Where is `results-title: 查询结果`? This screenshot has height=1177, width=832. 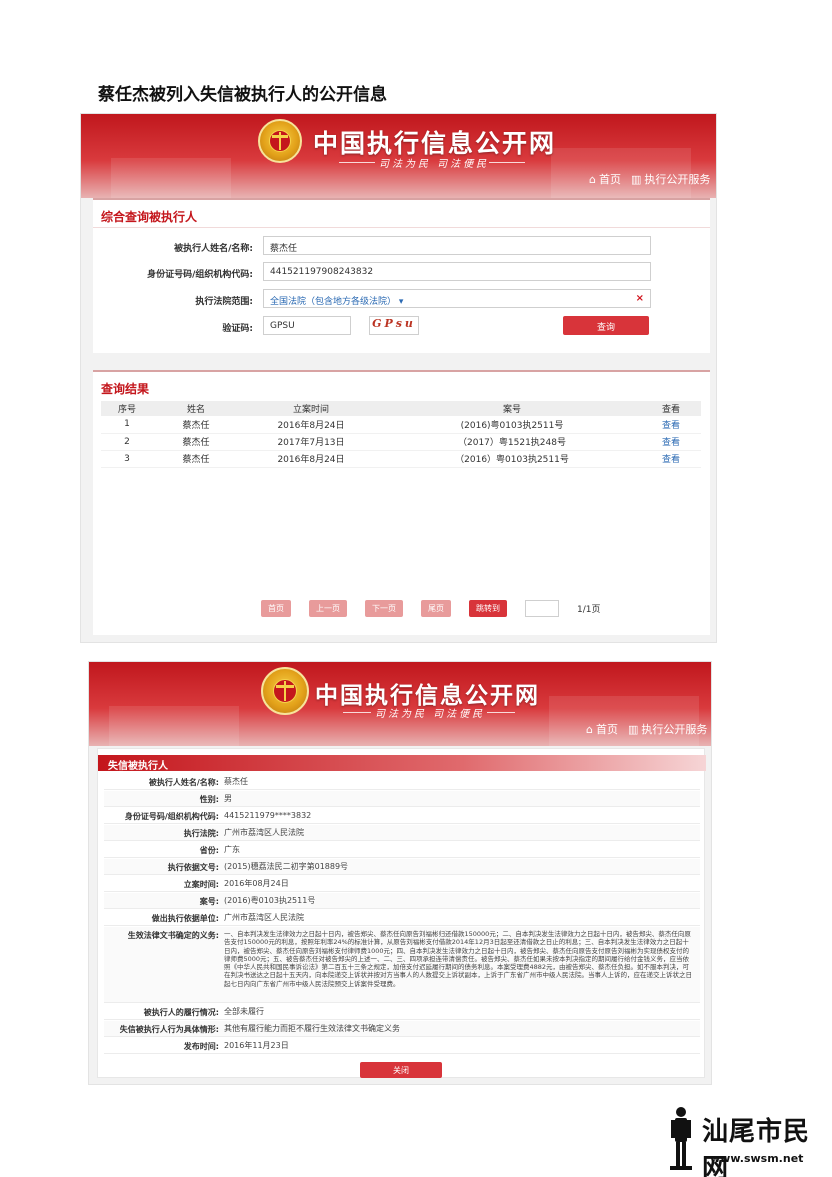
results-title: 查询结果 is located at coordinates (125, 389).